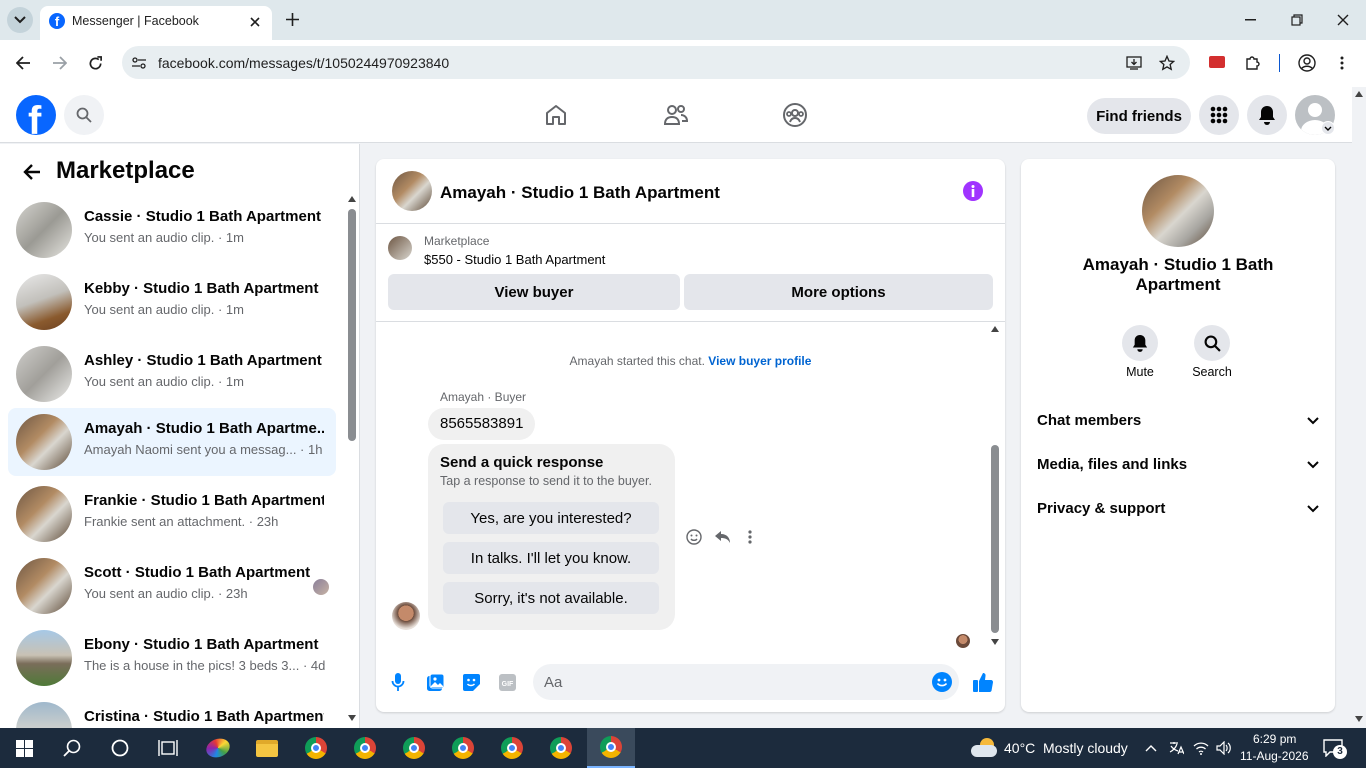 This screenshot has height=768, width=1366. I want to click on browser-menu-icon, so click(1342, 63).